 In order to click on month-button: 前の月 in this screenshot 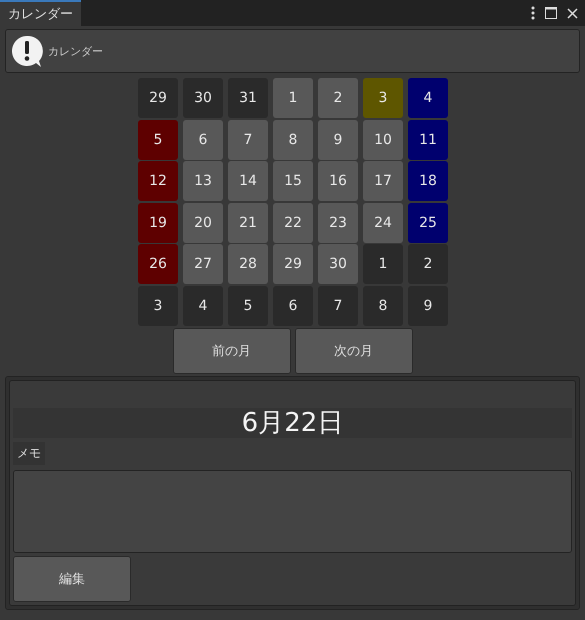, I will do `click(231, 351)`.